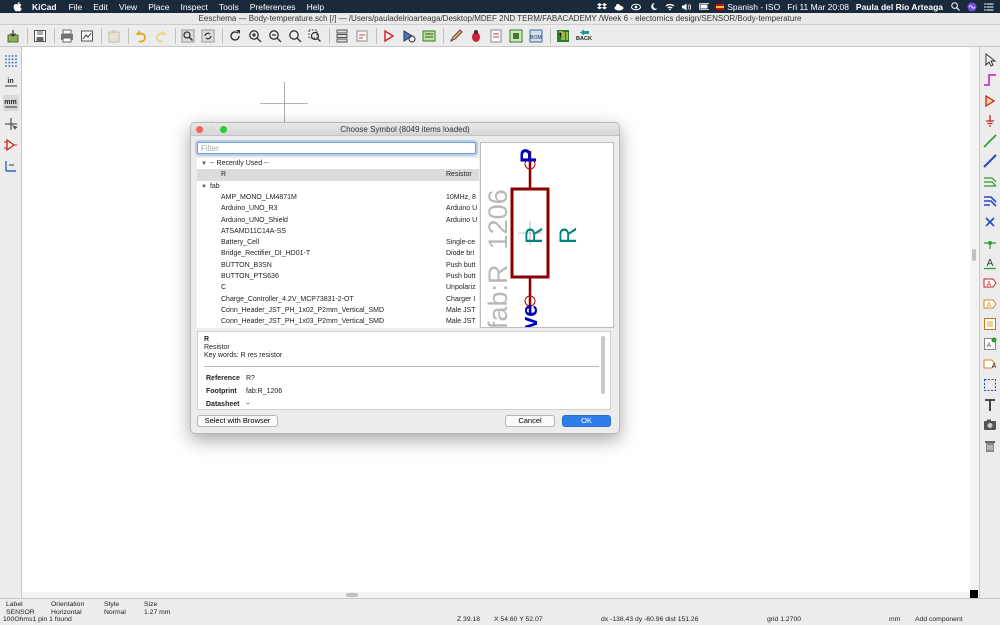 The height and width of the screenshot is (625, 1000). Describe the element at coordinates (530, 421) in the screenshot. I see `cancel-button: Cancel` at that location.